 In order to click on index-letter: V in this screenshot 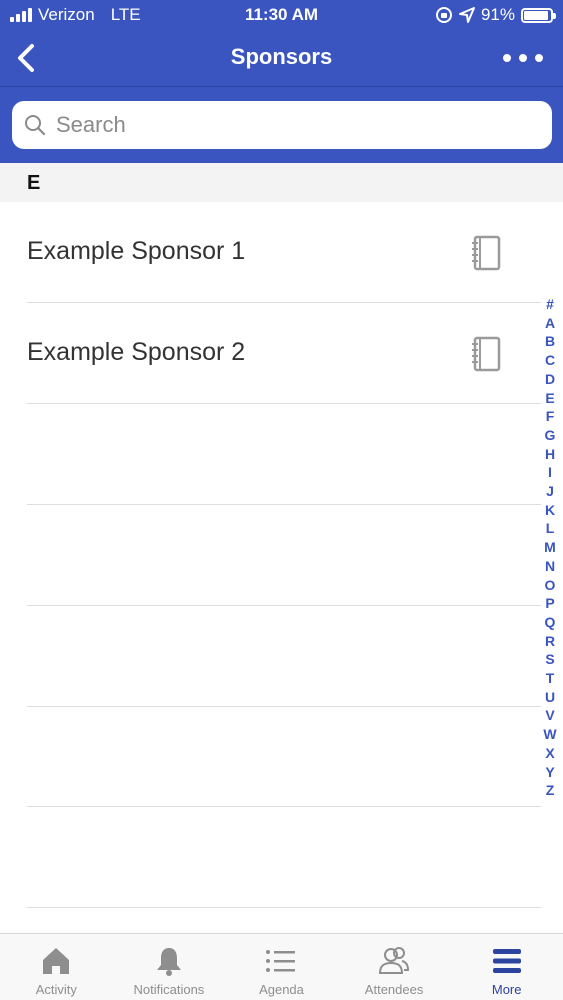, I will do `click(549, 715)`.